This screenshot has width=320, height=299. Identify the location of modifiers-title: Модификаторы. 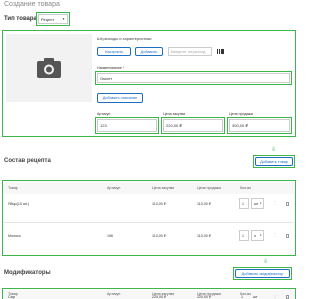
(27, 273).